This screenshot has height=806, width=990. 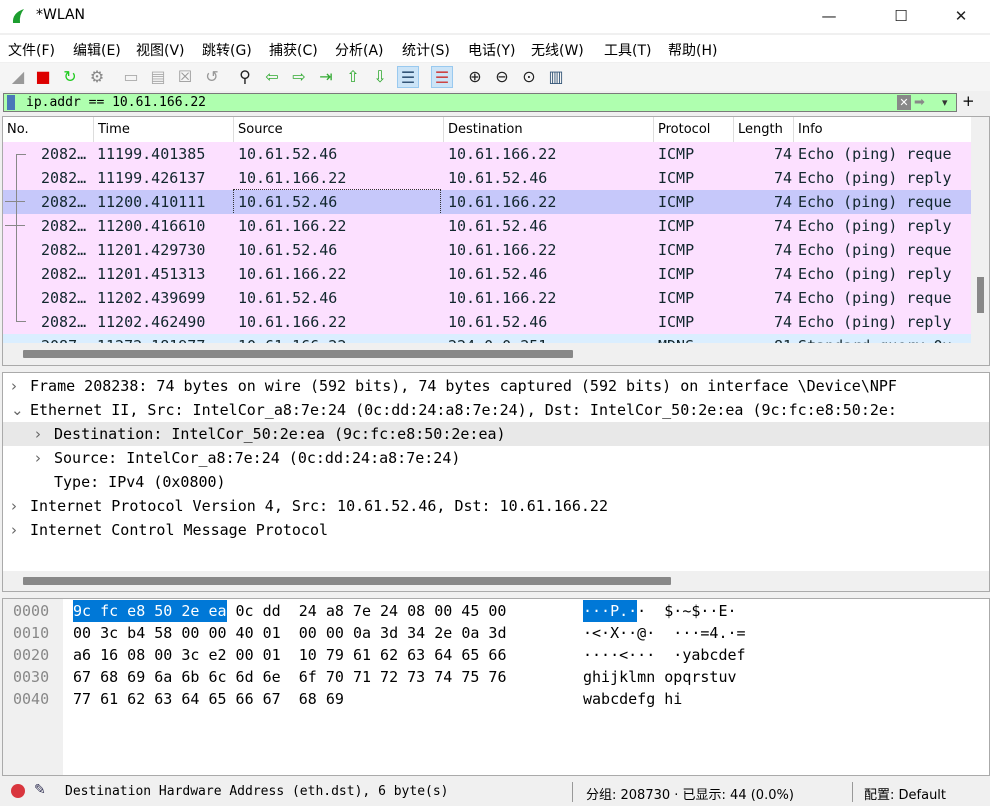 What do you see at coordinates (164, 129) in the screenshot?
I see `column-header-time: Time` at bounding box center [164, 129].